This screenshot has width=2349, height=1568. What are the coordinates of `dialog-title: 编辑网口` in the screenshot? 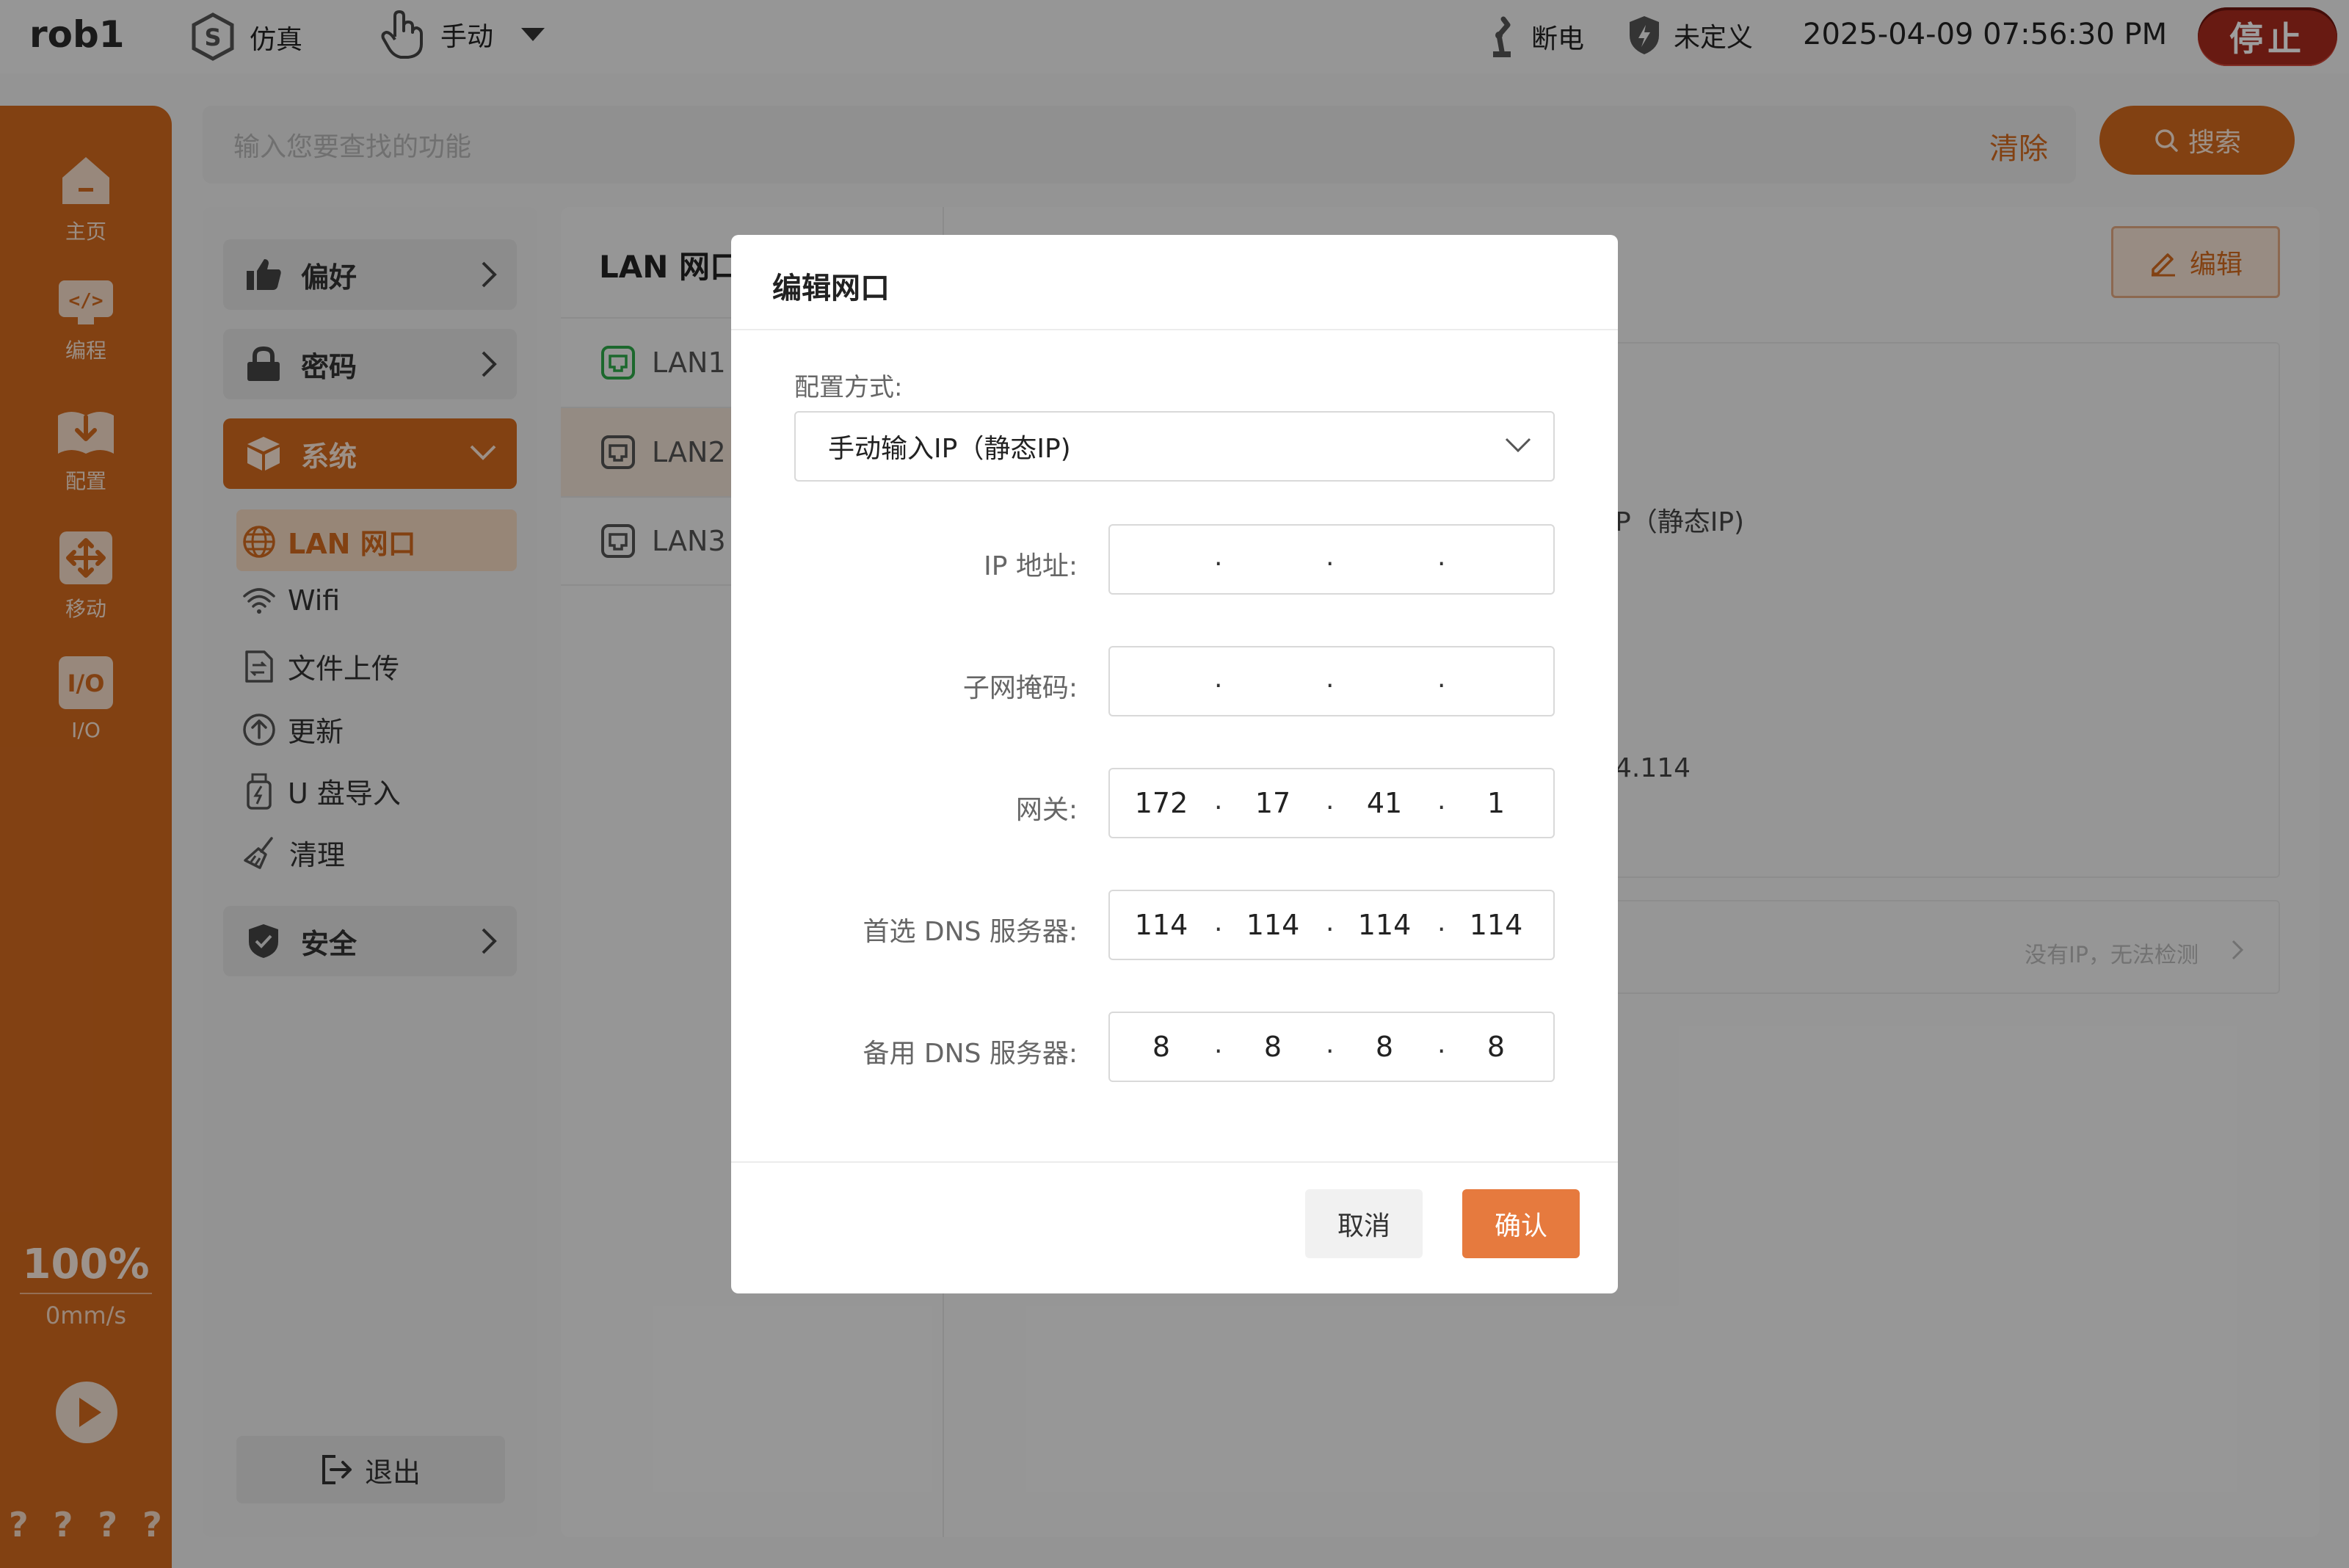 It's located at (831, 288).